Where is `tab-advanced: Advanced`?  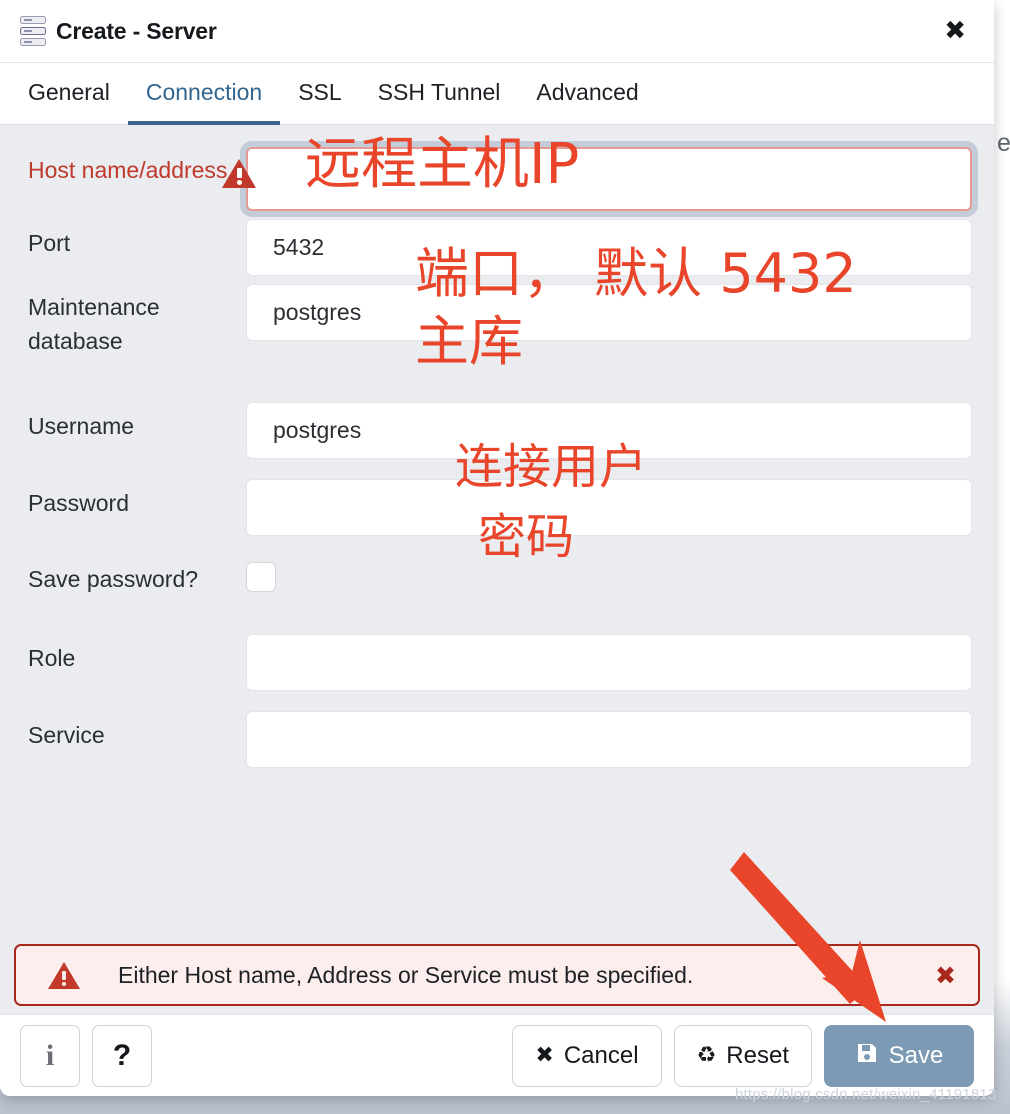
tab-advanced: Advanced is located at coordinates (587, 94).